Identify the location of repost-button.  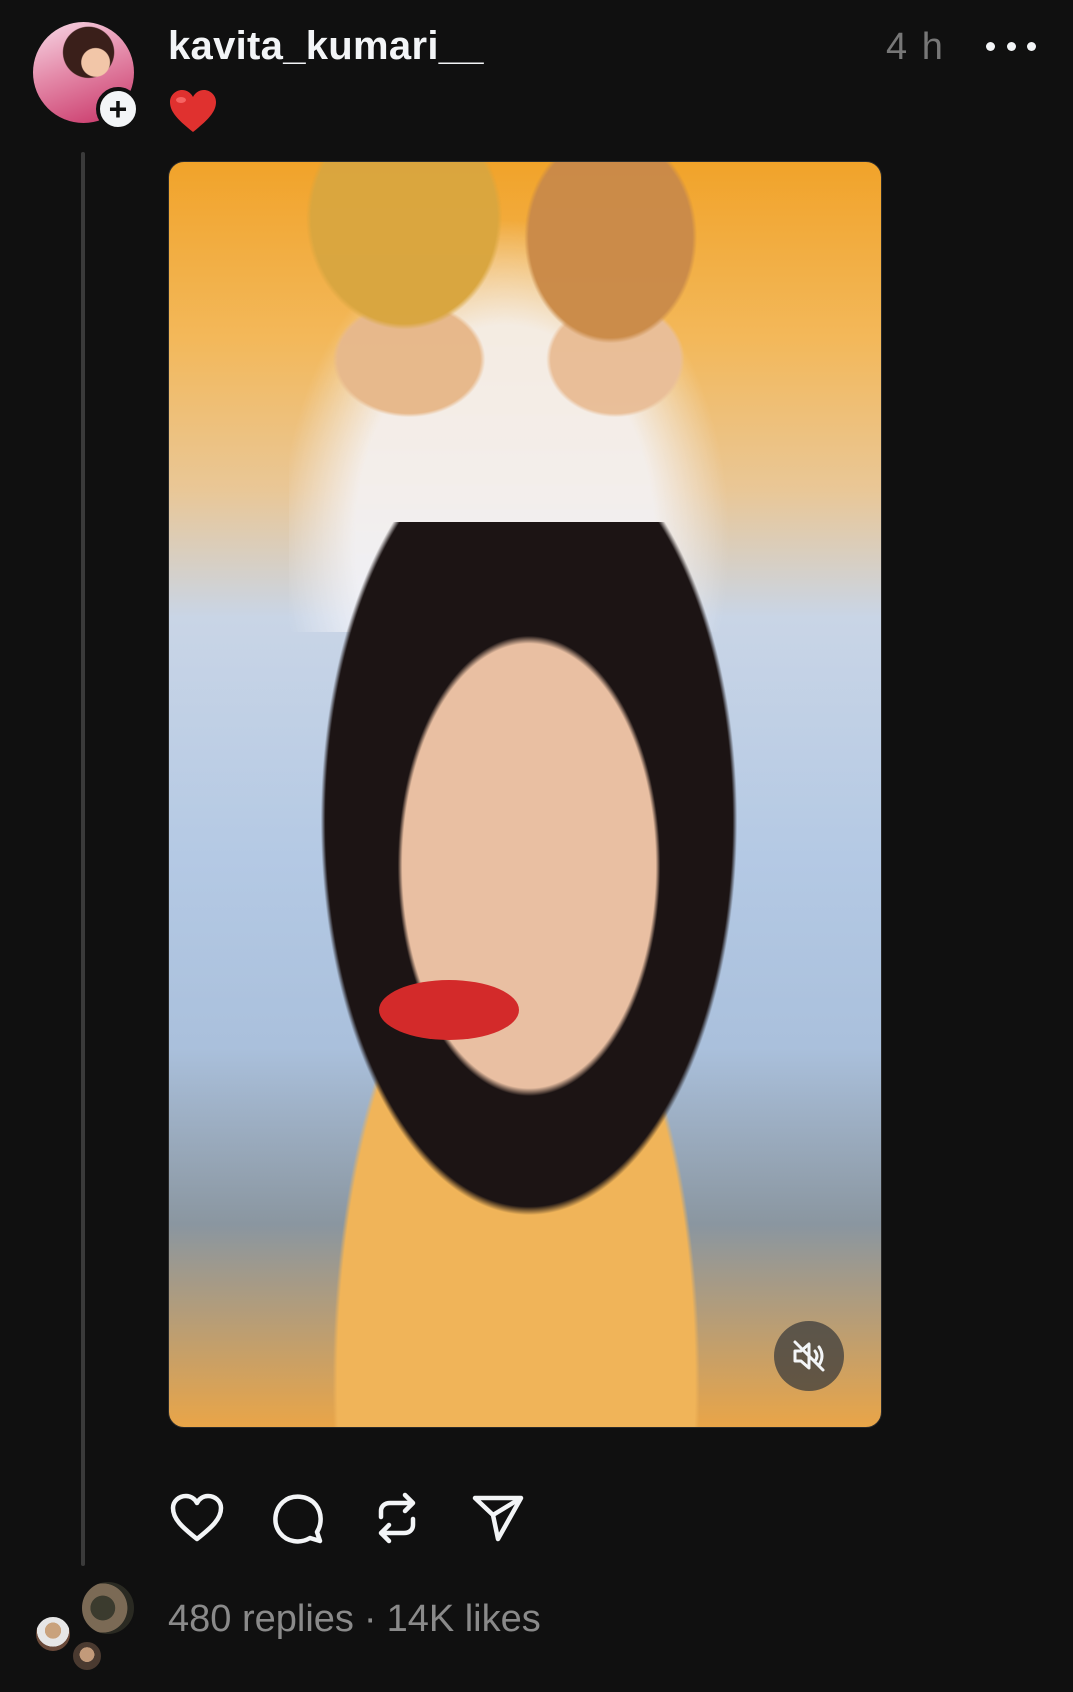
(397, 1518).